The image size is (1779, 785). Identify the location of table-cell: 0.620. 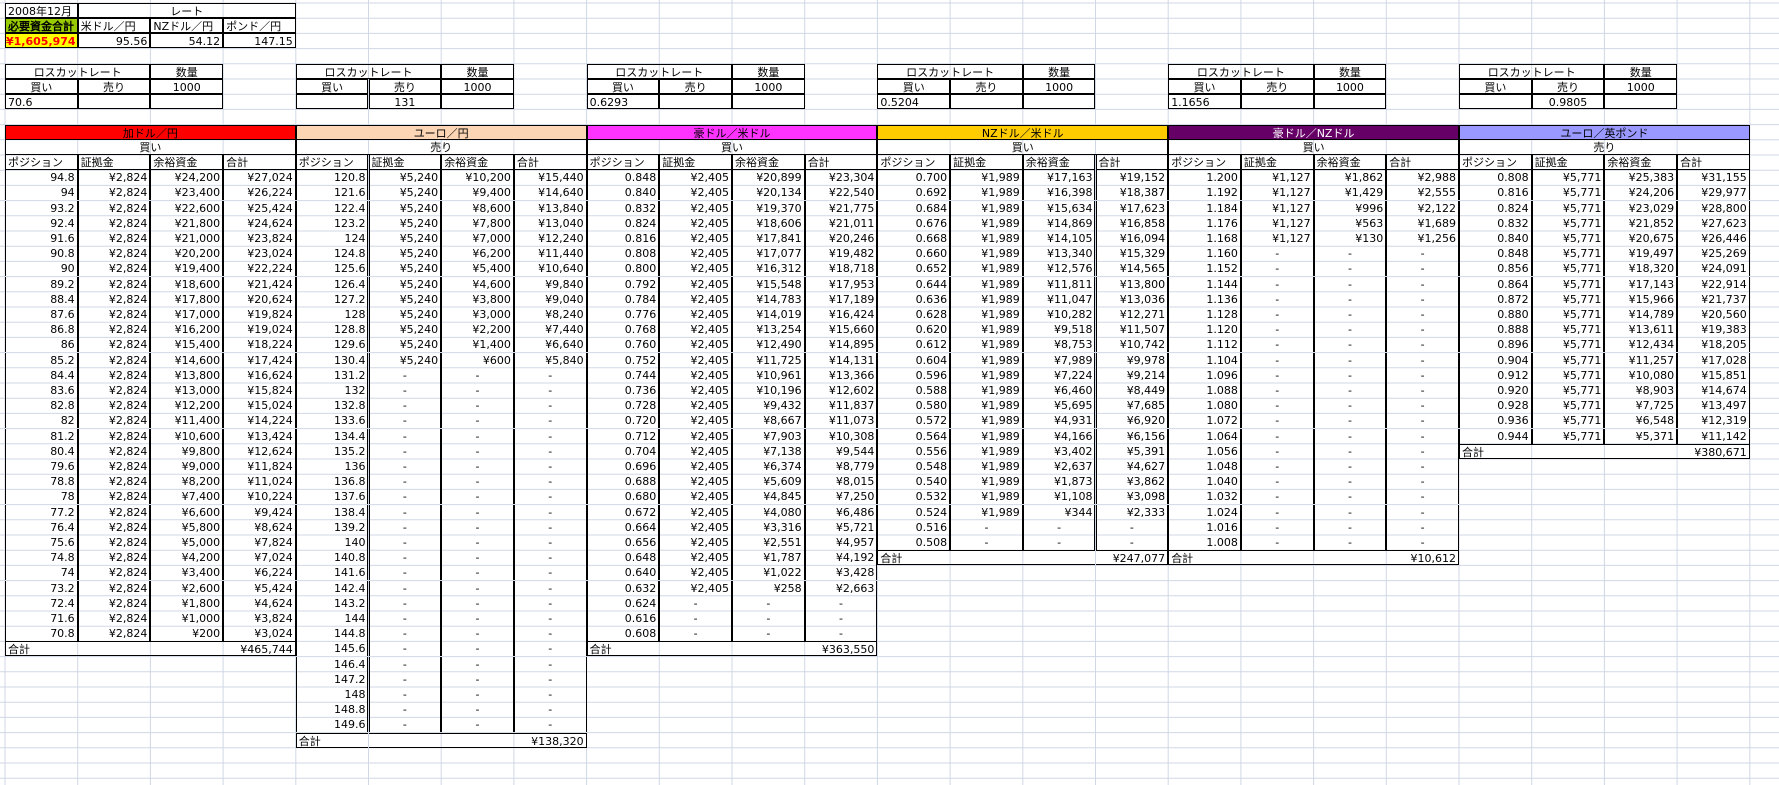
(914, 330).